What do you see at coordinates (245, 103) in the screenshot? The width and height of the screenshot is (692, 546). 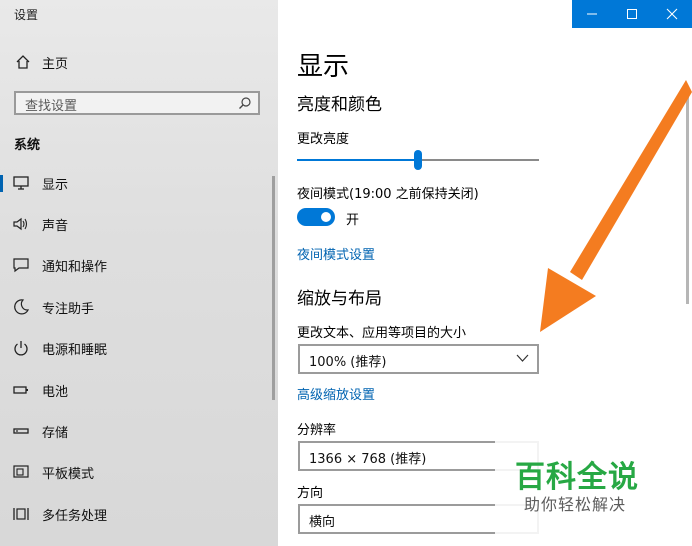 I see `search-icon` at bounding box center [245, 103].